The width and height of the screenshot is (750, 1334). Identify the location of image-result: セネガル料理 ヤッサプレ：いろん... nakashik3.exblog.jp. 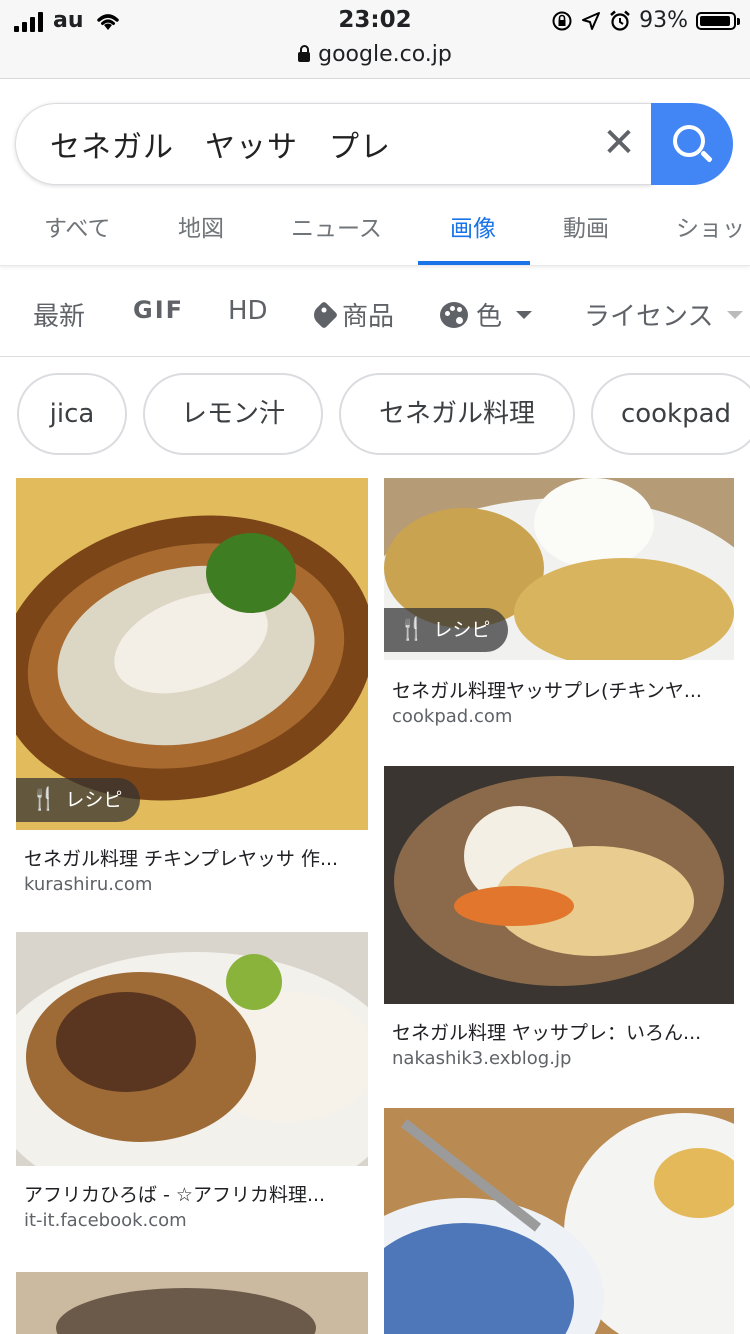
(559, 921).